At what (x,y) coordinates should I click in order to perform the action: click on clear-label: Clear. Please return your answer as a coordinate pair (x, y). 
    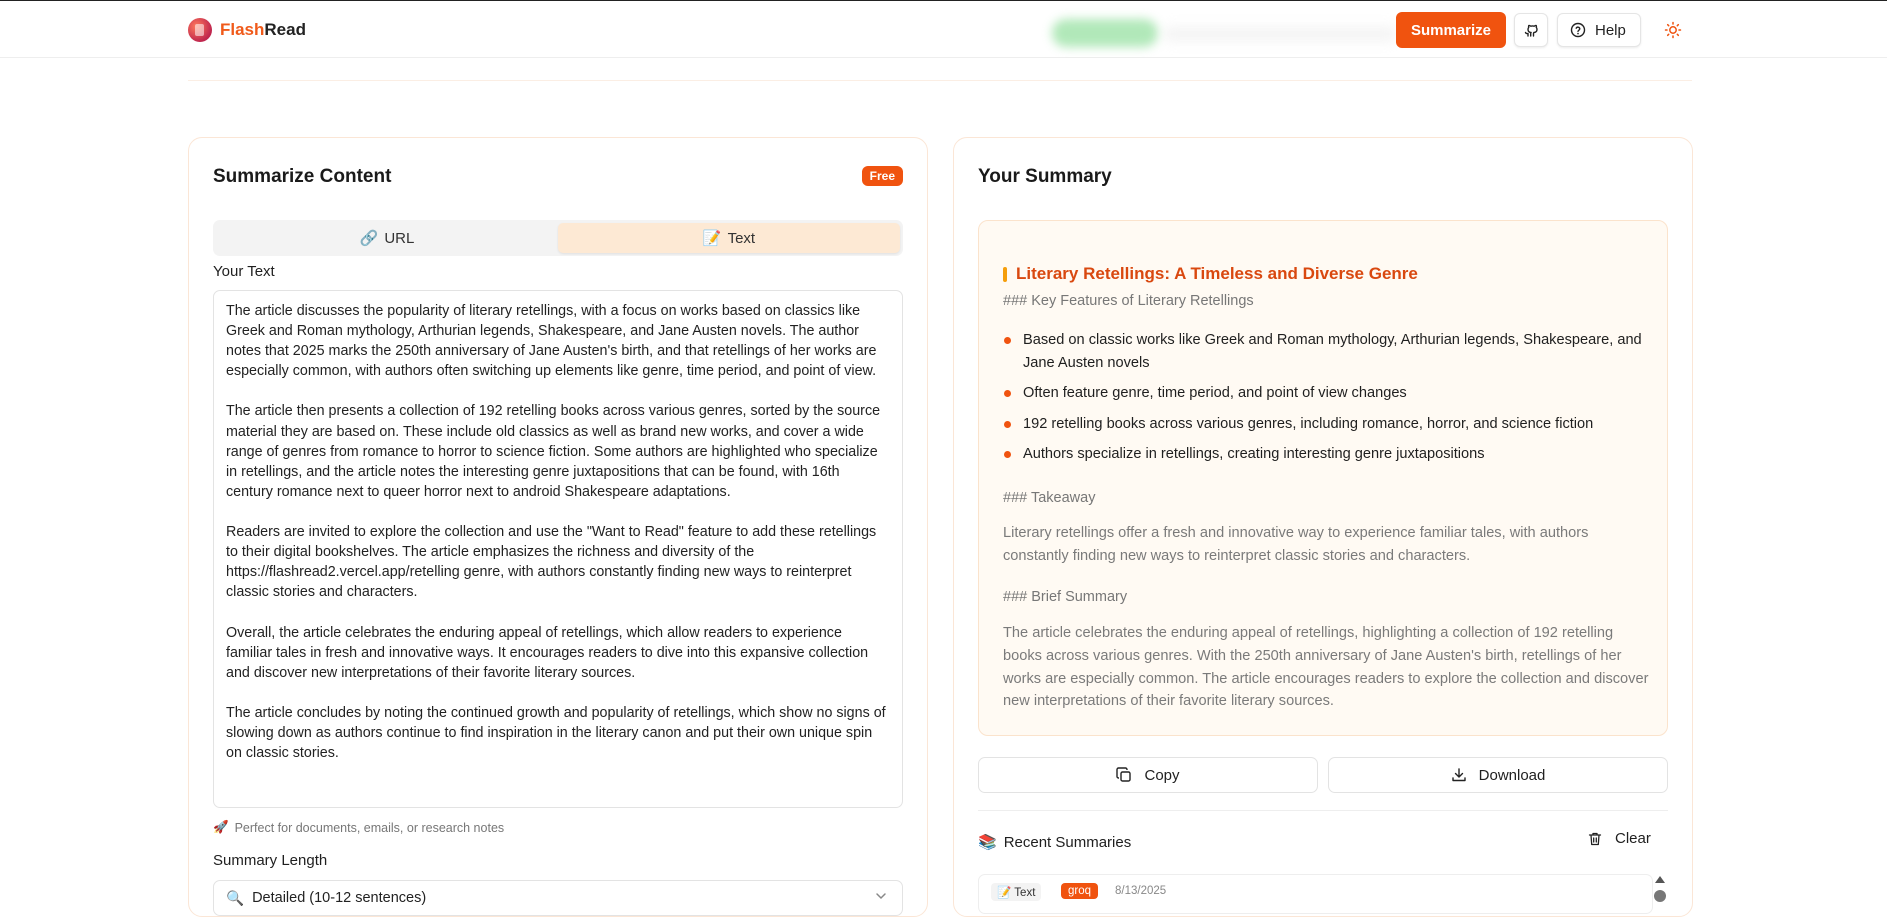
    Looking at the image, I should click on (1633, 838).